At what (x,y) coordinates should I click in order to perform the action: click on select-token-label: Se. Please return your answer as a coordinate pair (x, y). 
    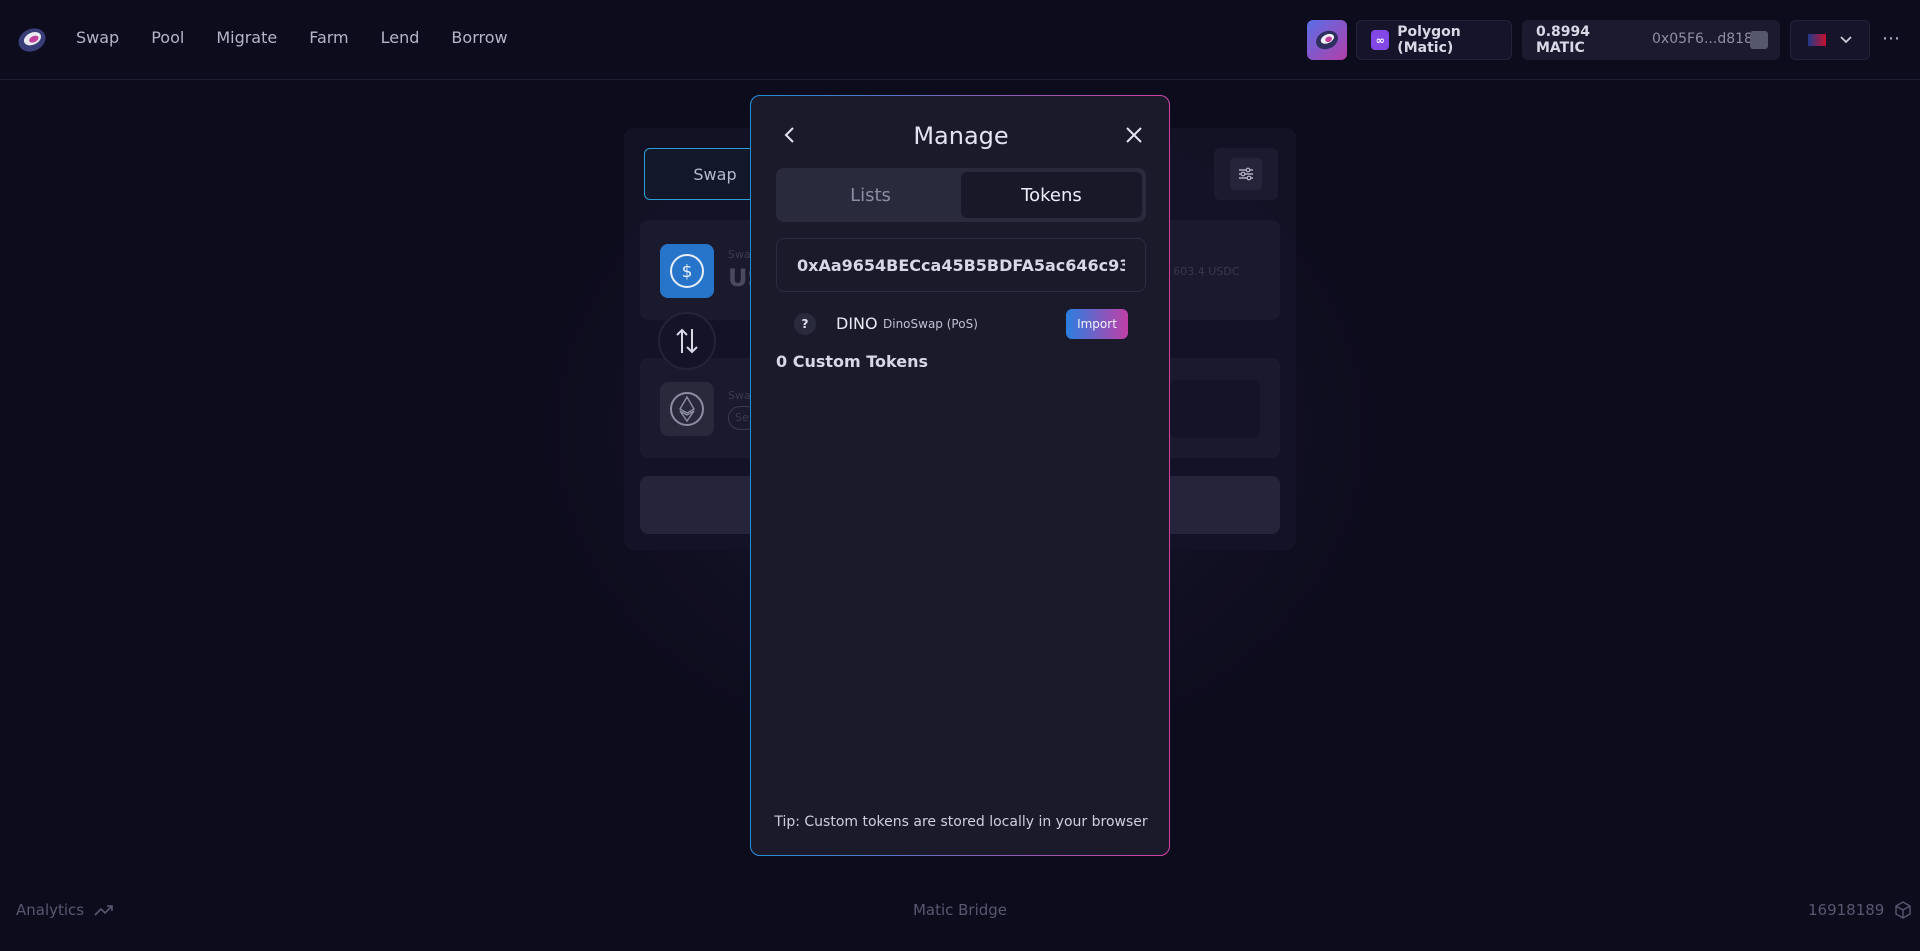
    Looking at the image, I should click on (742, 417).